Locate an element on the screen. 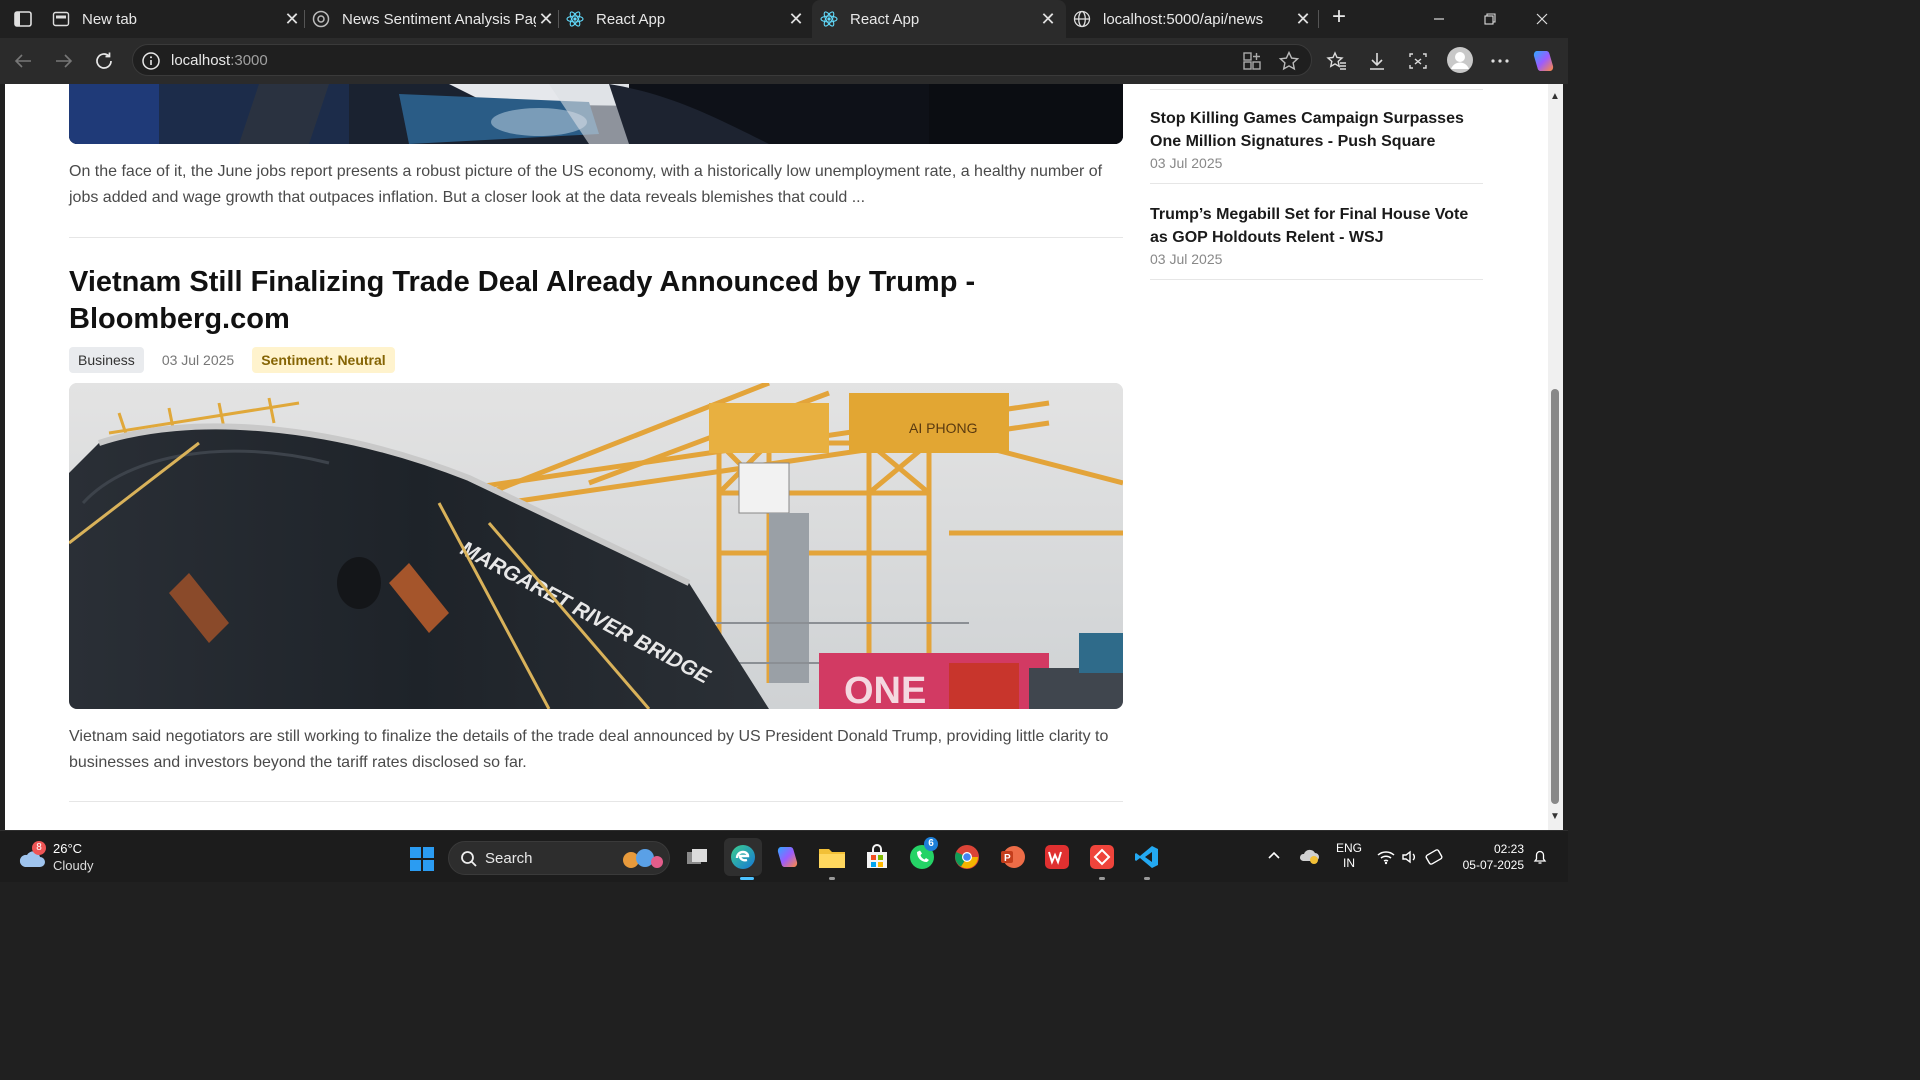 The height and width of the screenshot is (1080, 1920). volume-icon is located at coordinates (1410, 858).